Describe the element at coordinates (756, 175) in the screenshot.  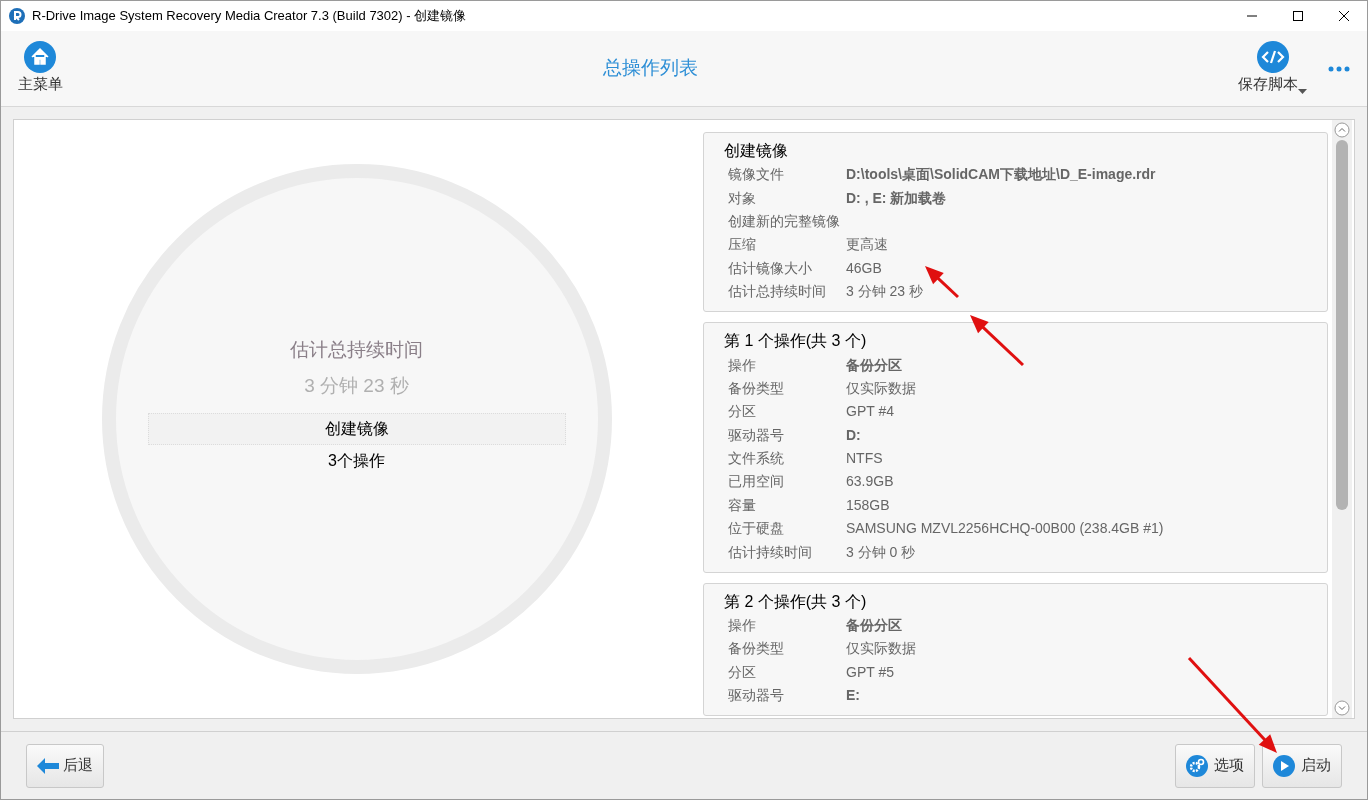
I see `field-label: 镜像文件` at that location.